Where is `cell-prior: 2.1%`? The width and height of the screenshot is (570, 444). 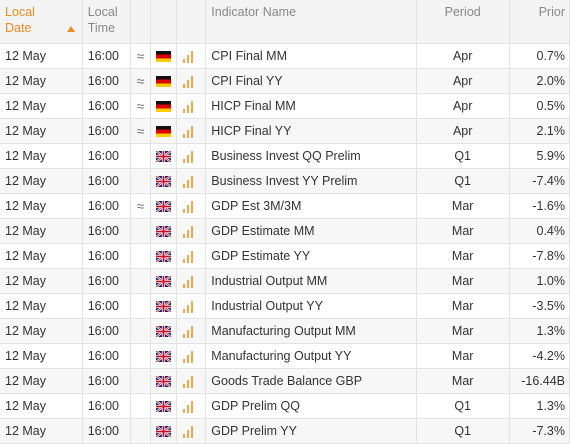
cell-prior: 2.1% is located at coordinates (539, 131).